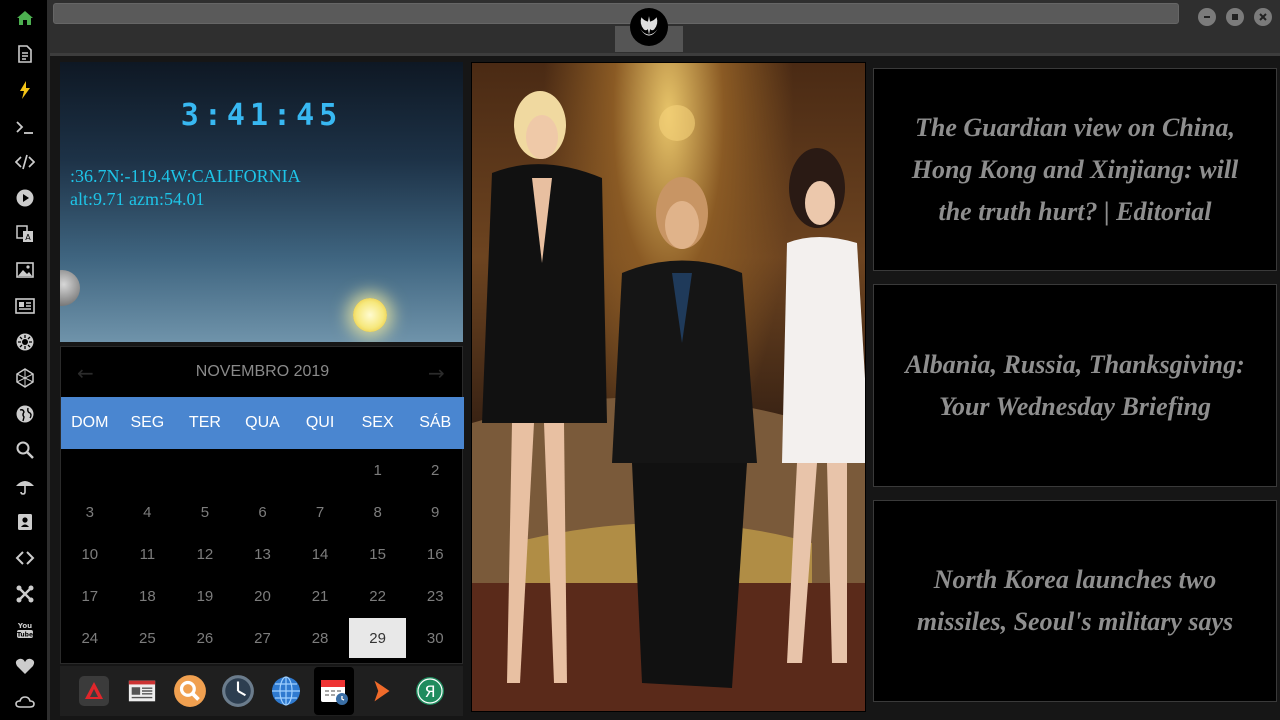  Describe the element at coordinates (25, 18) in the screenshot. I see `home-icon` at that location.